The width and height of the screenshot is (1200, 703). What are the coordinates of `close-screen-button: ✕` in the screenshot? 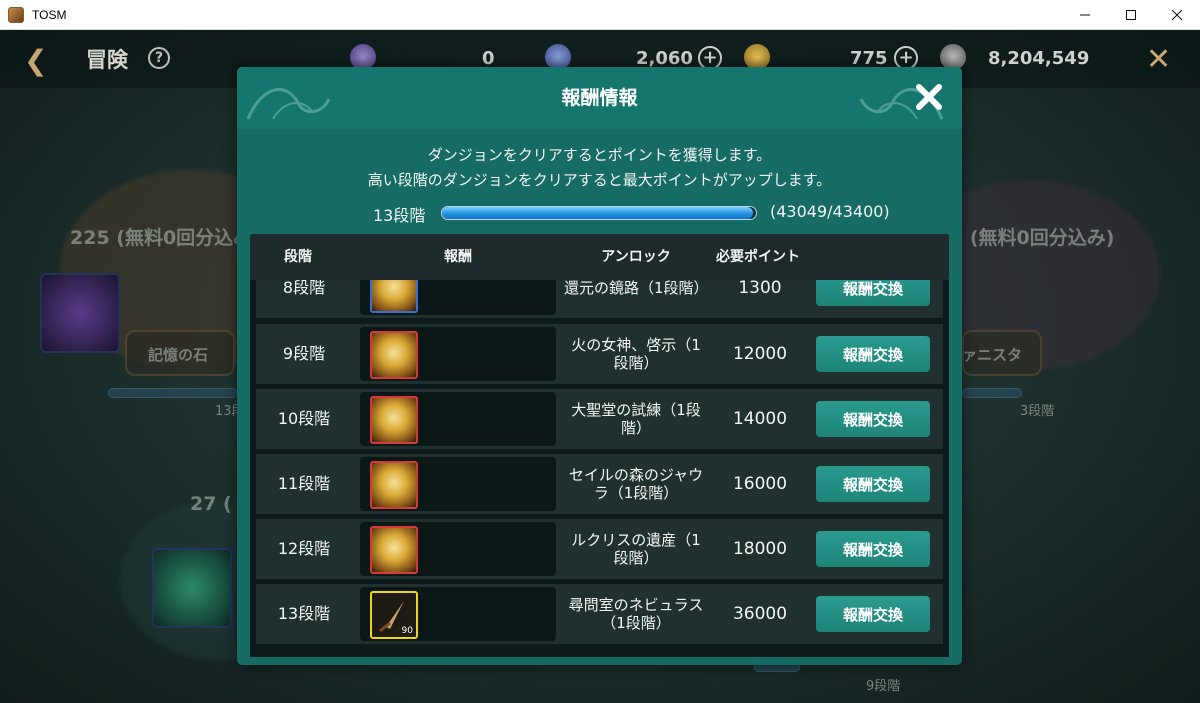 It's located at (1158, 59).